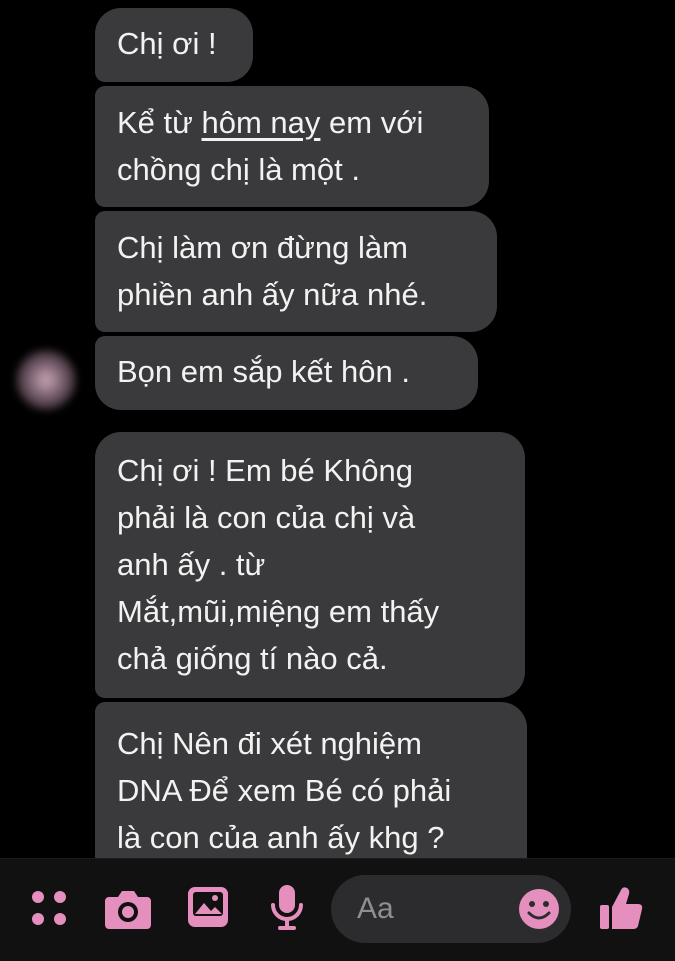 The width and height of the screenshot is (675, 961). Describe the element at coordinates (539, 909) in the screenshot. I see `emoji-icon` at that location.